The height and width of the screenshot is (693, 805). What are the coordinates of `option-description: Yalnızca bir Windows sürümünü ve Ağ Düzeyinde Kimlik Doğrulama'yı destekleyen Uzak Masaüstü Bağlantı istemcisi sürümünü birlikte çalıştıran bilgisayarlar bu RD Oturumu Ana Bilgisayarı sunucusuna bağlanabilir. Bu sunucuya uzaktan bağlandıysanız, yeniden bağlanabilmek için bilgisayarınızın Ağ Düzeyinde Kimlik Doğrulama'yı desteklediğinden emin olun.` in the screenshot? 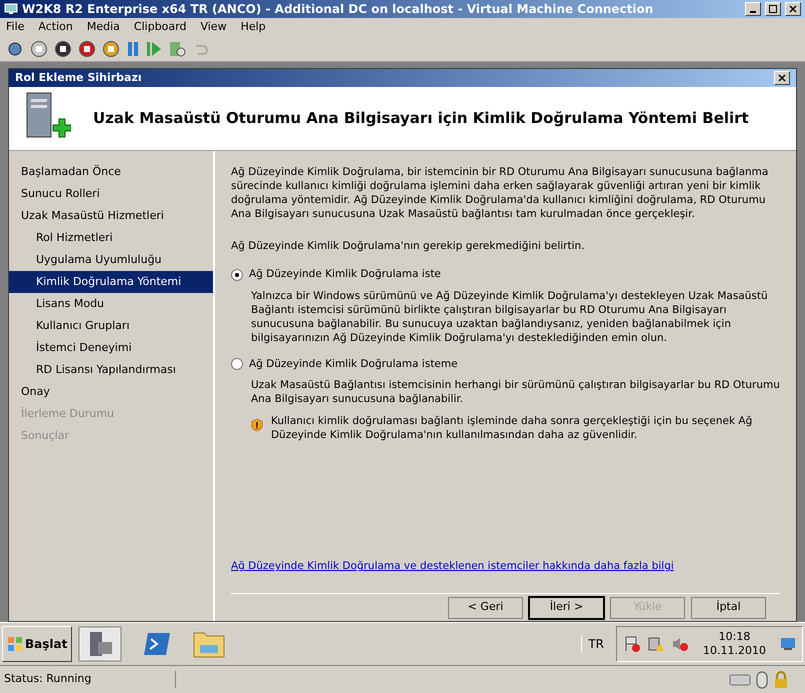 It's located at (509, 316).